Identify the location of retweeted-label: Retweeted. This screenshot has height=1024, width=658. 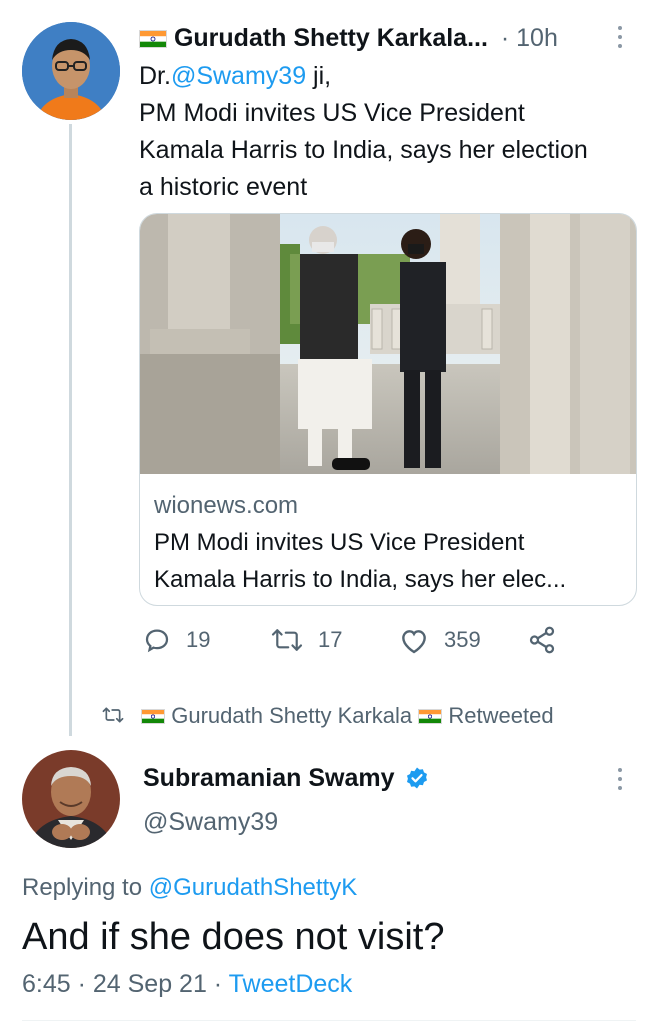
(501, 715).